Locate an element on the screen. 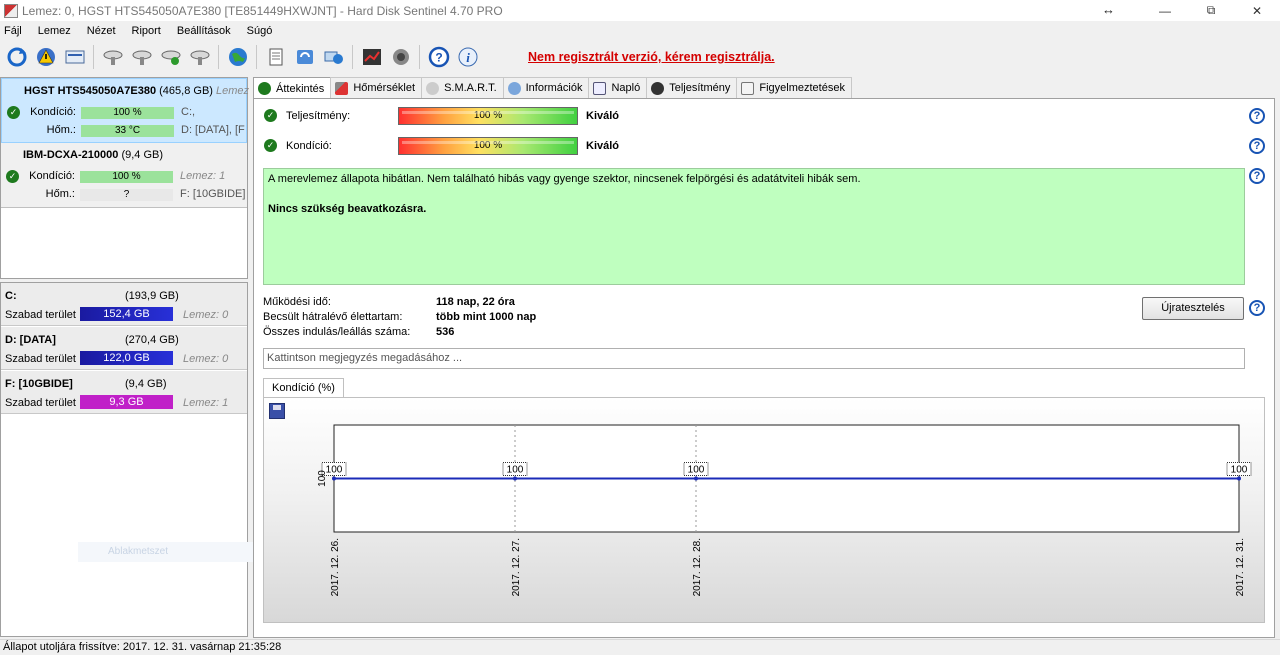  hdd-3-icon is located at coordinates (170, 57).